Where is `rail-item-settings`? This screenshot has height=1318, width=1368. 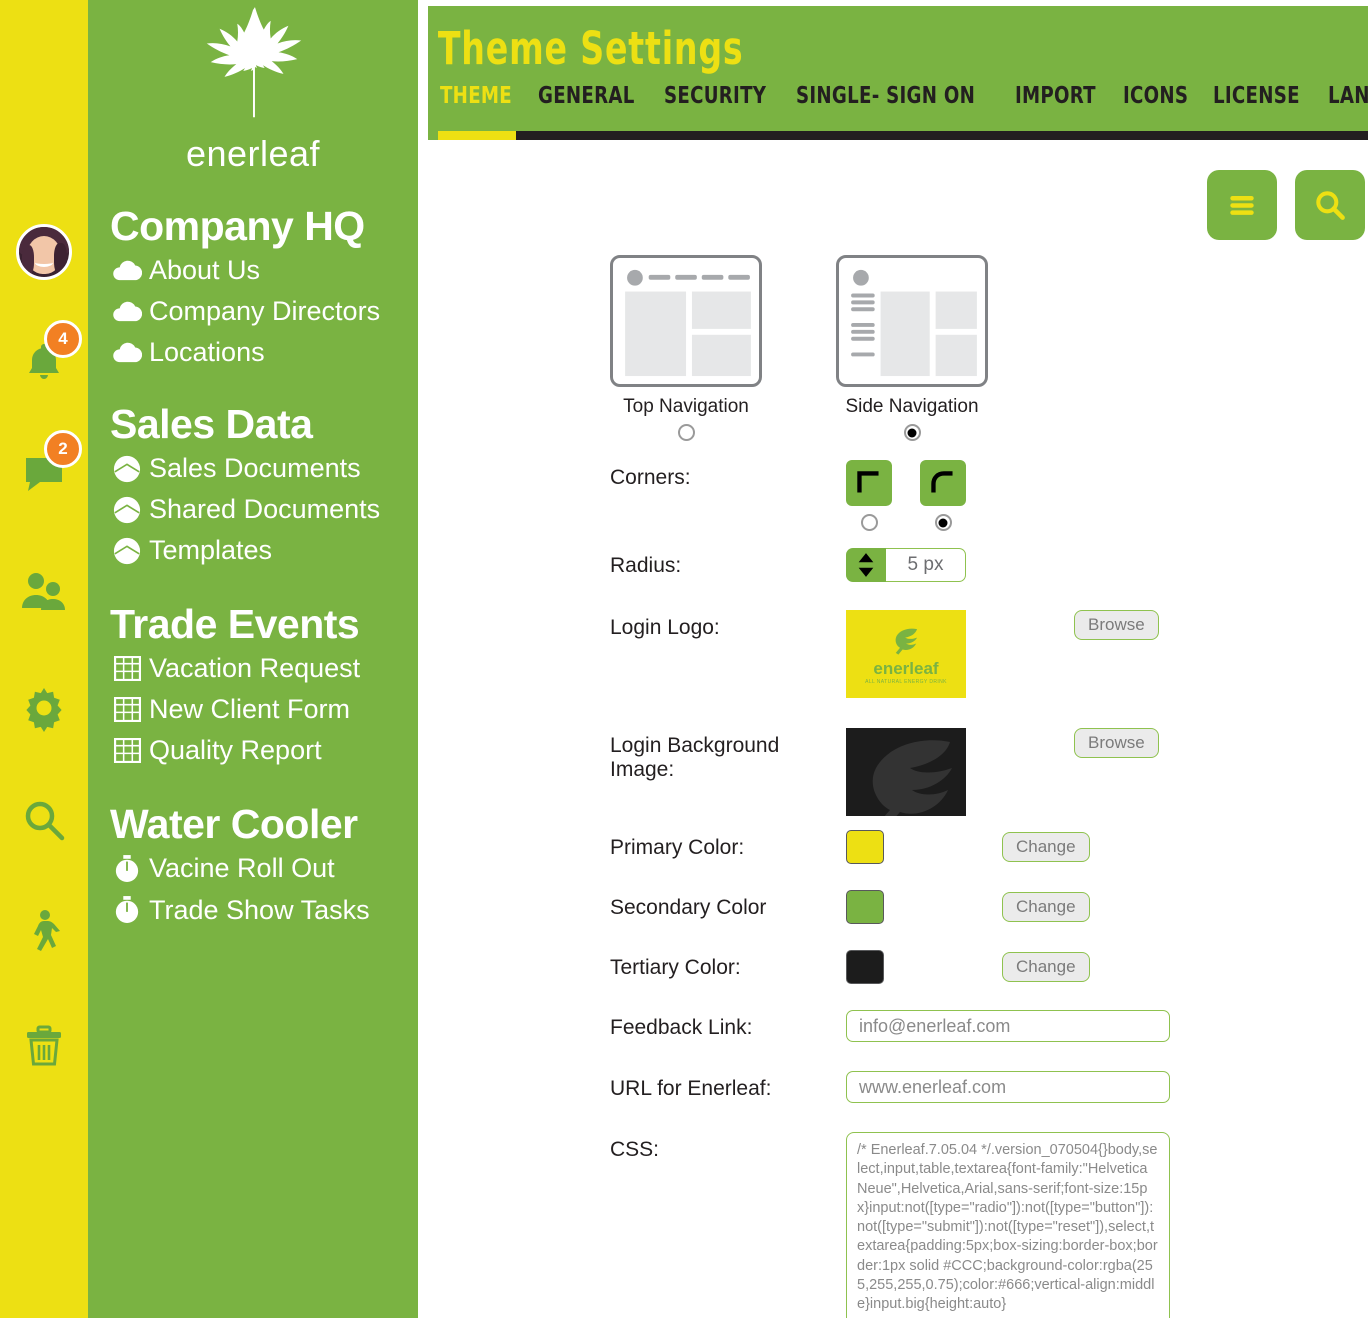
rail-item-settings is located at coordinates (44, 708).